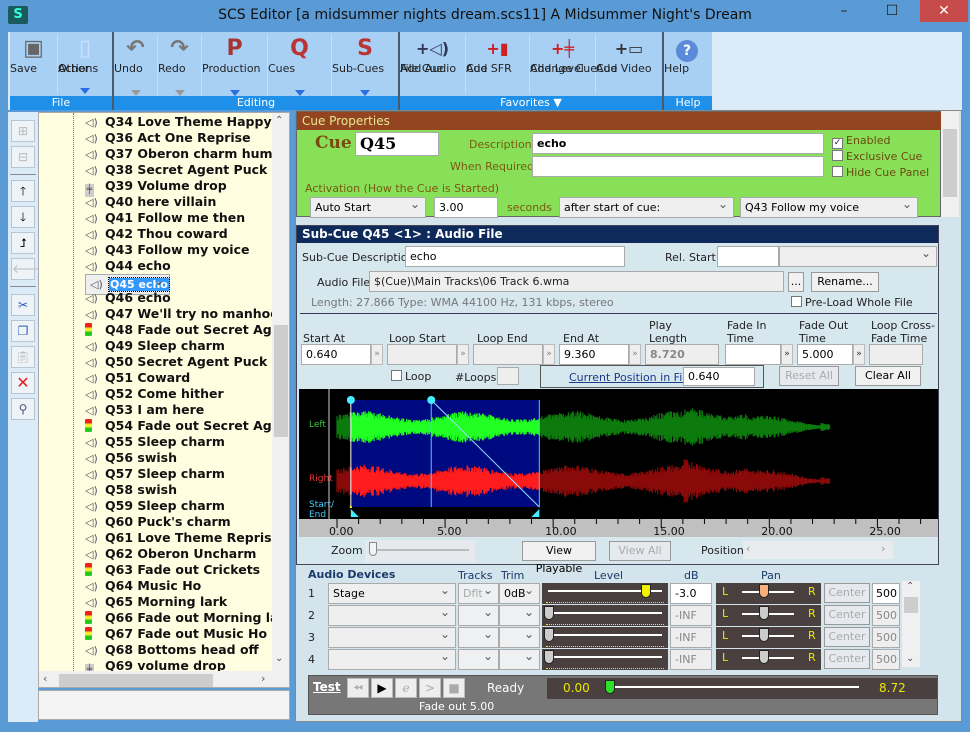 This screenshot has height=732, width=970. I want to click on fade-in-input, so click(753, 354).